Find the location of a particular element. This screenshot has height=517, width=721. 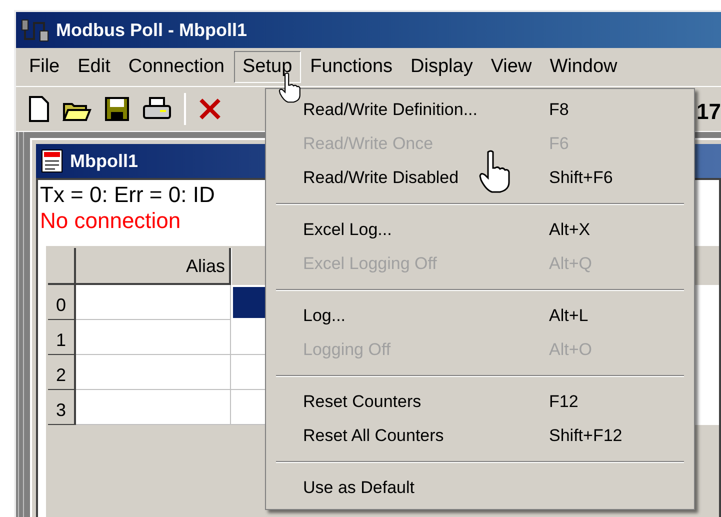

status-text: Tx = 0: Err = 0: ID is located at coordinates (127, 195).